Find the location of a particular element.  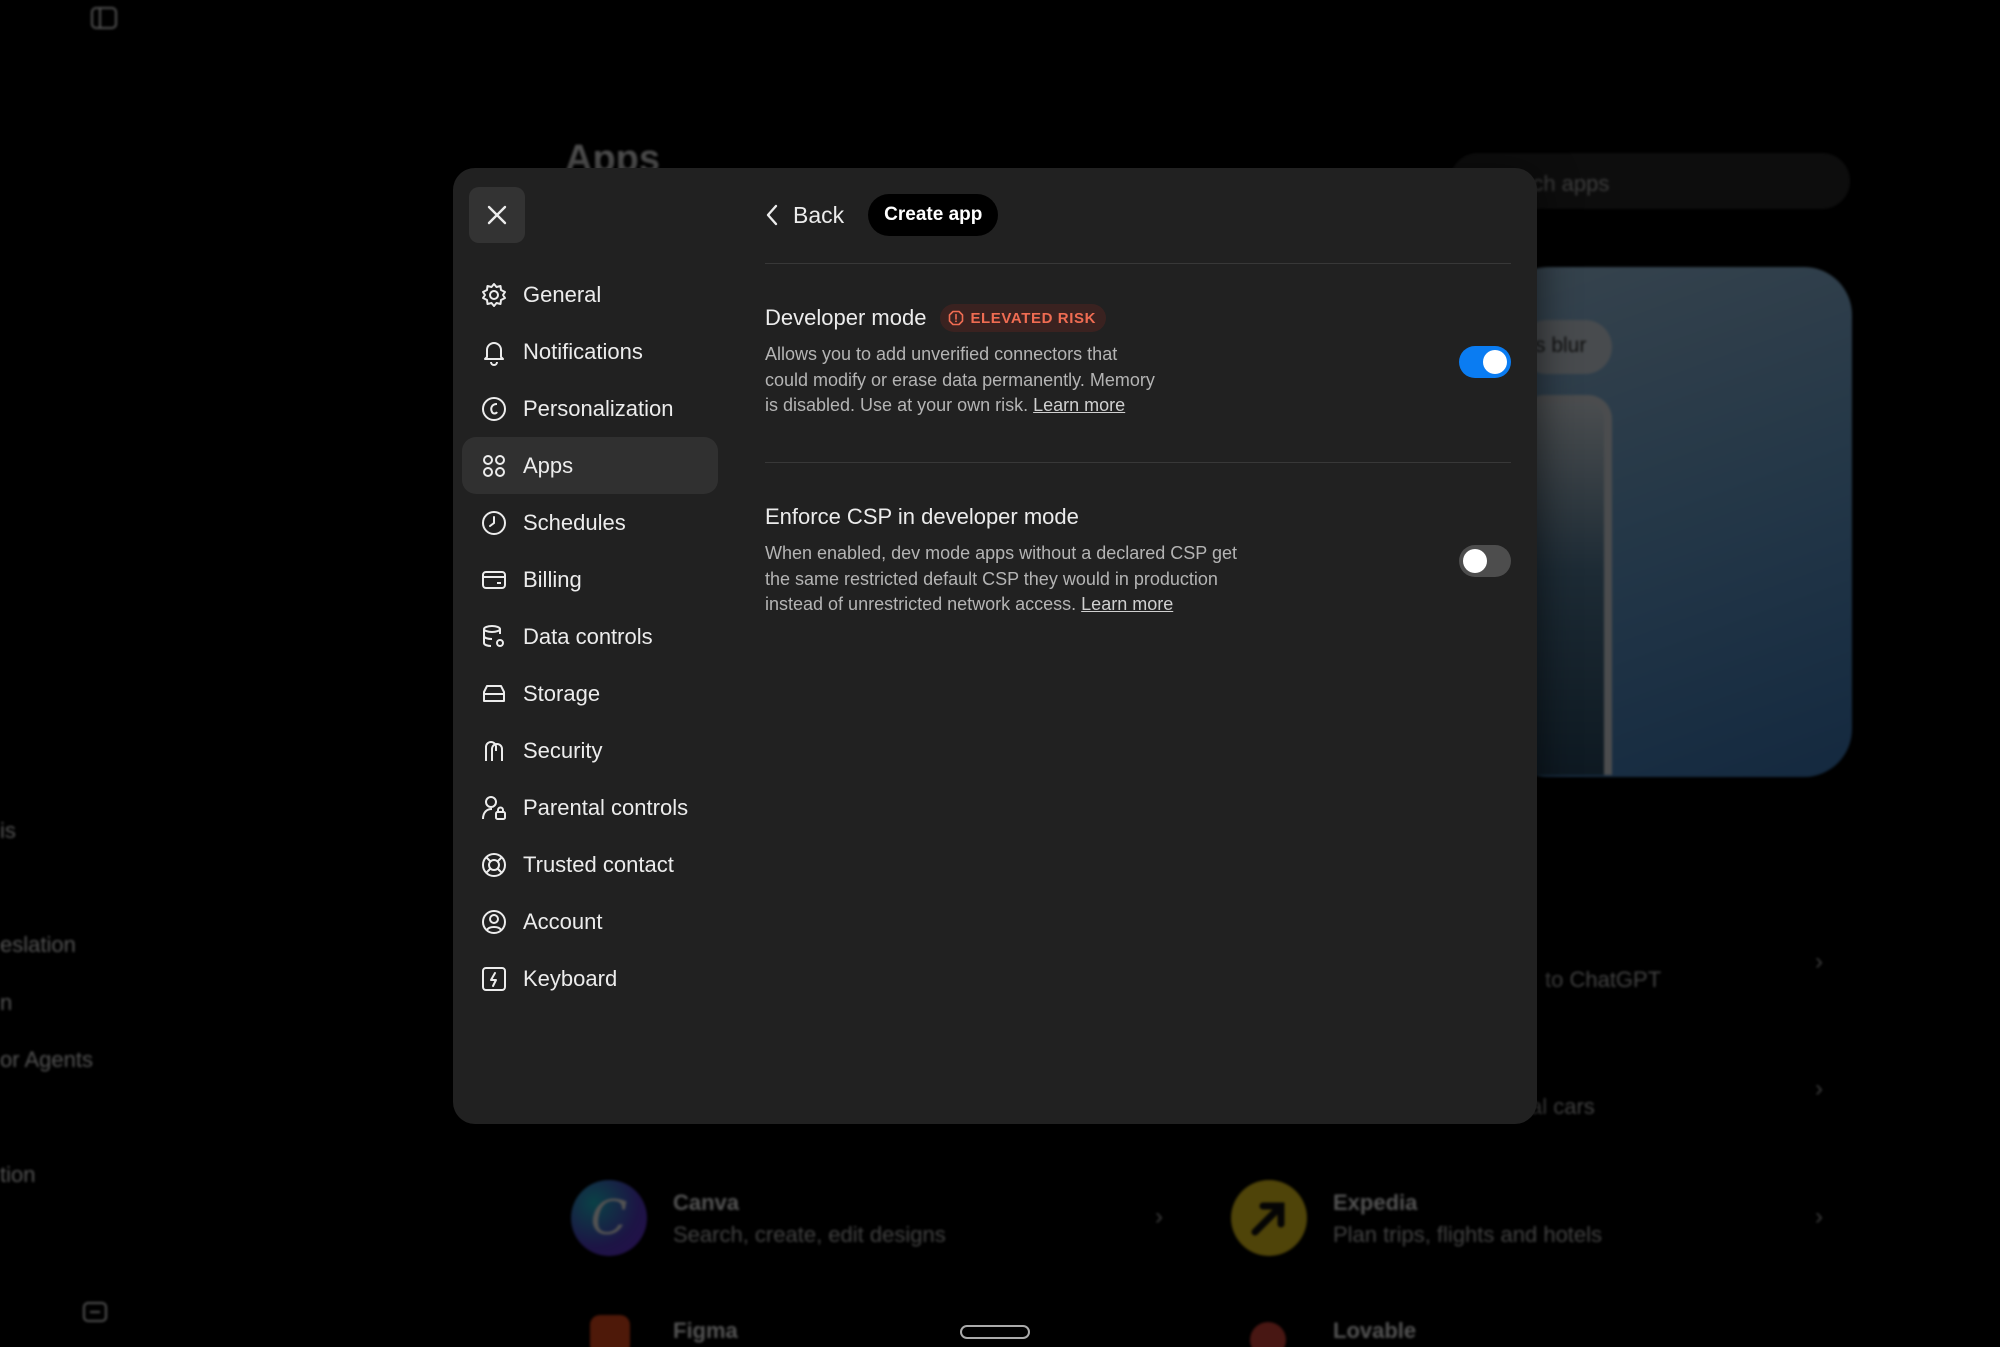

nav-item-storage: Storage is located at coordinates (590, 693).